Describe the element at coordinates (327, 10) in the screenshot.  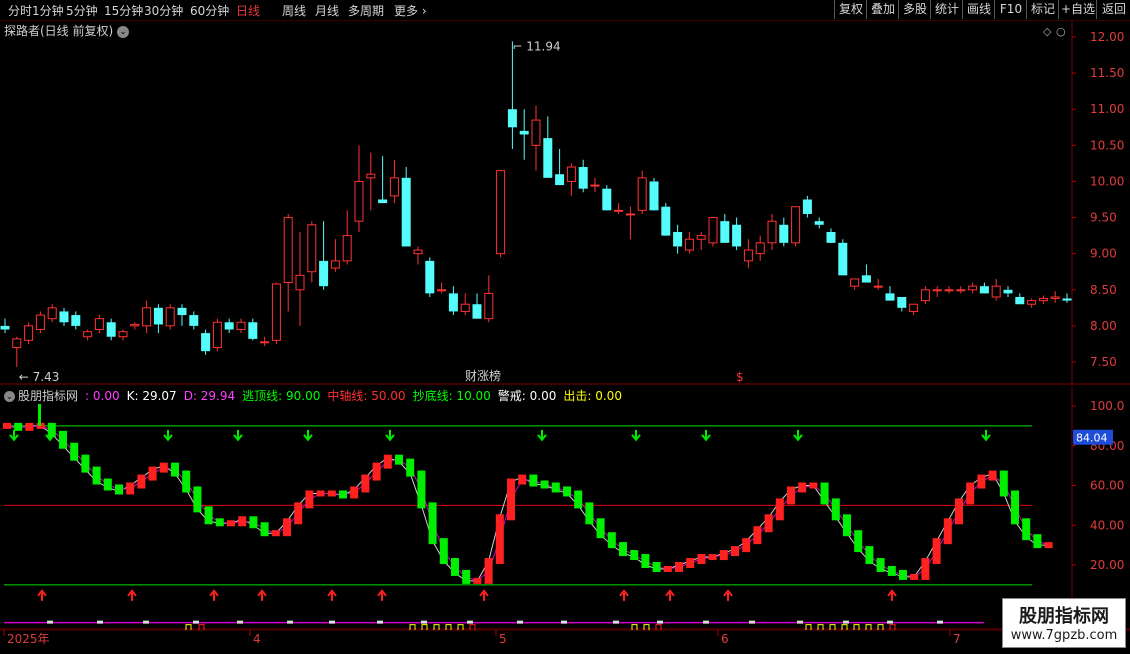
I see `period-tab-8: 月线` at that location.